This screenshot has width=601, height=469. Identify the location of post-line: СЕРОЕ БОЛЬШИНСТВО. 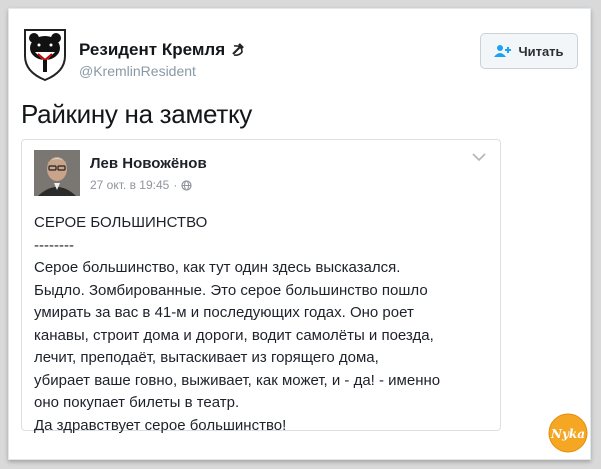
(121, 222).